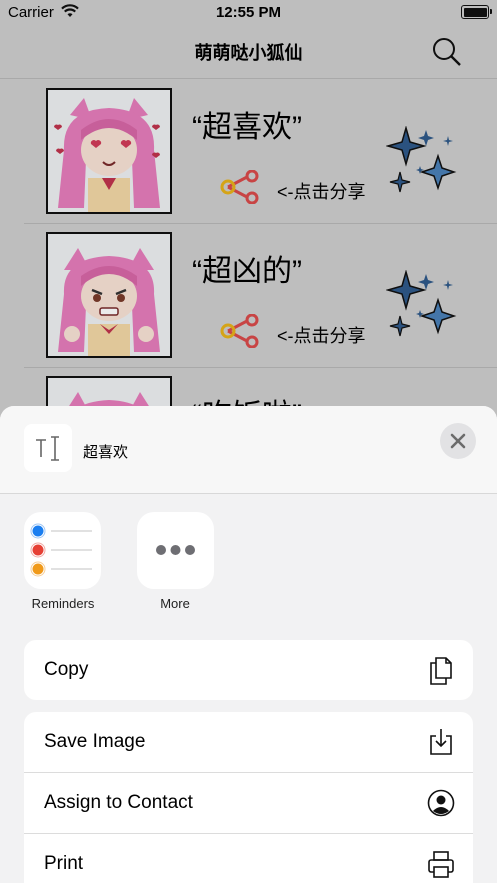 Image resolution: width=497 pixels, height=883 pixels. I want to click on close-icon, so click(458, 441).